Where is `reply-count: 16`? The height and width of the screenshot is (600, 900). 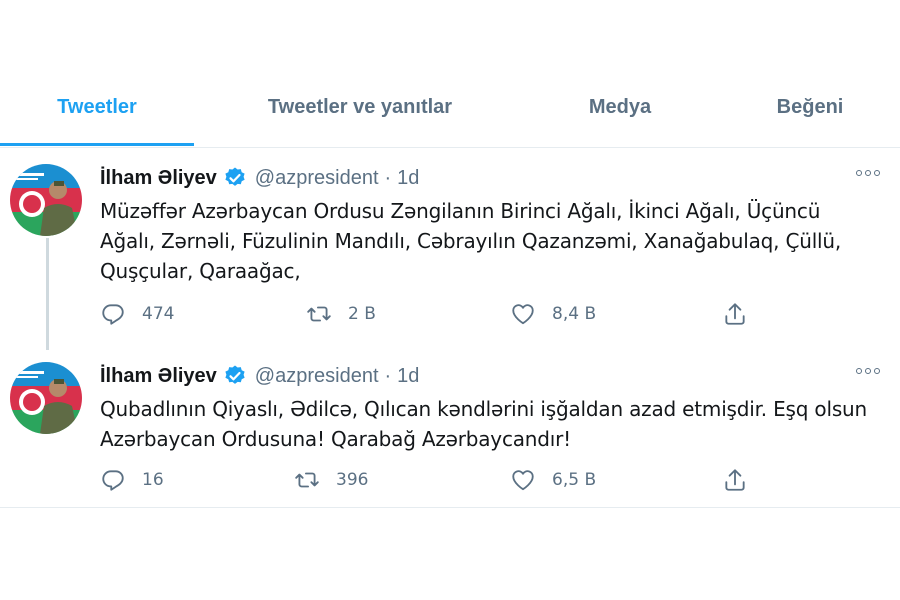 reply-count: 16 is located at coordinates (153, 480).